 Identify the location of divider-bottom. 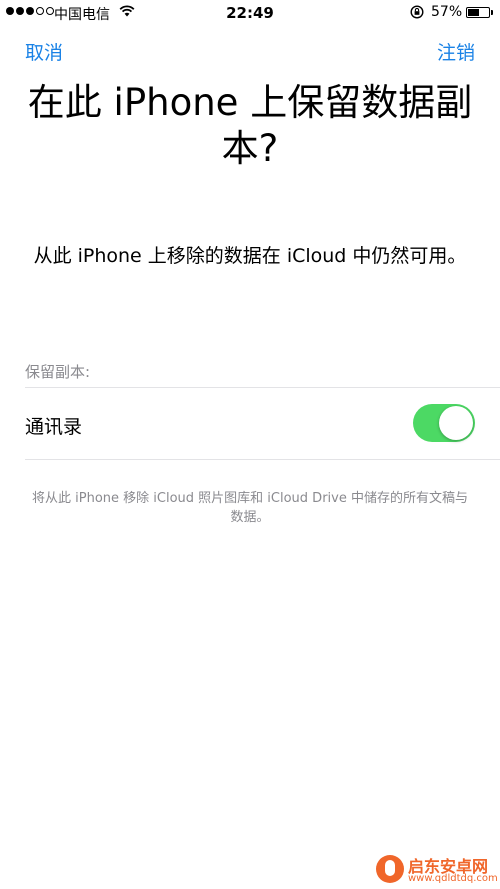
(262, 459).